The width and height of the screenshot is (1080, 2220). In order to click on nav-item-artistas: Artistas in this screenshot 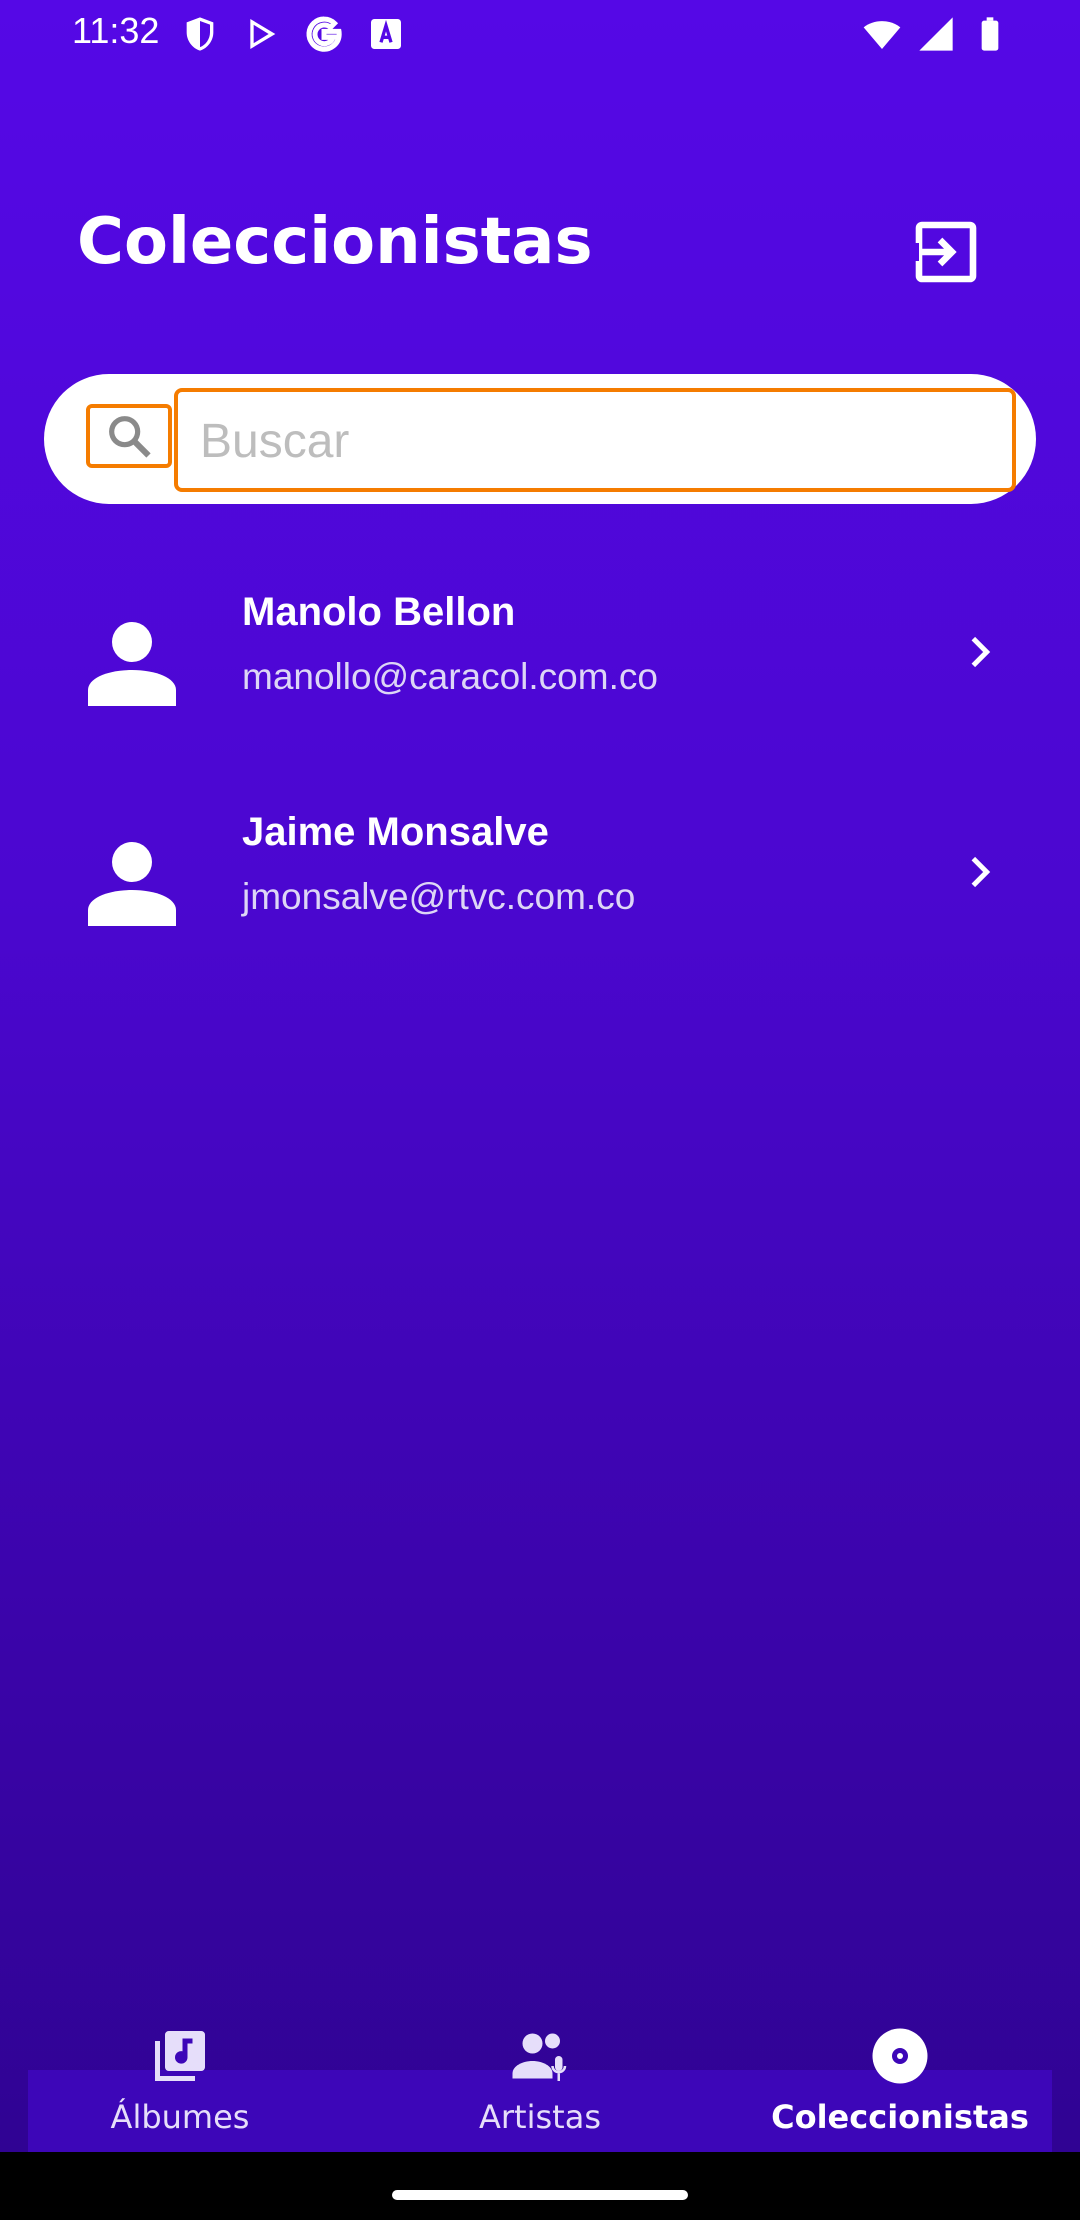, I will do `click(540, 2081)`.